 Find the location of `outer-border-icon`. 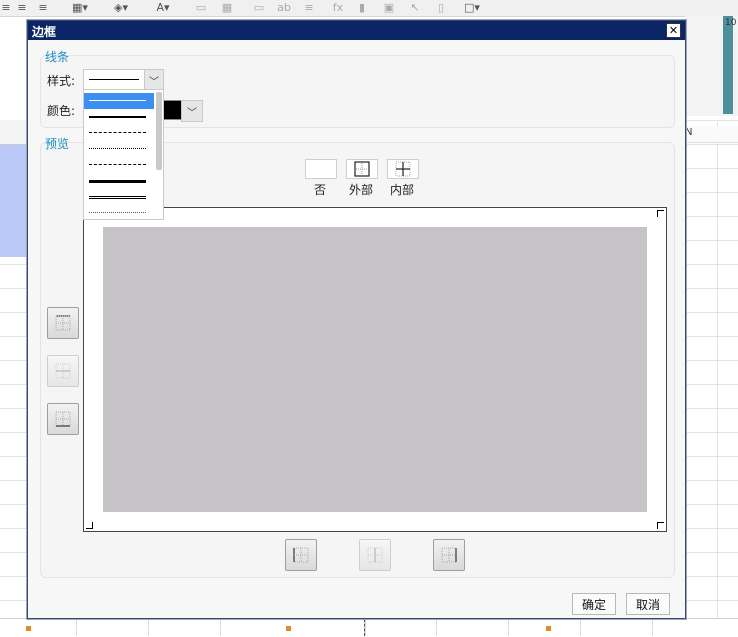

outer-border-icon is located at coordinates (362, 169).